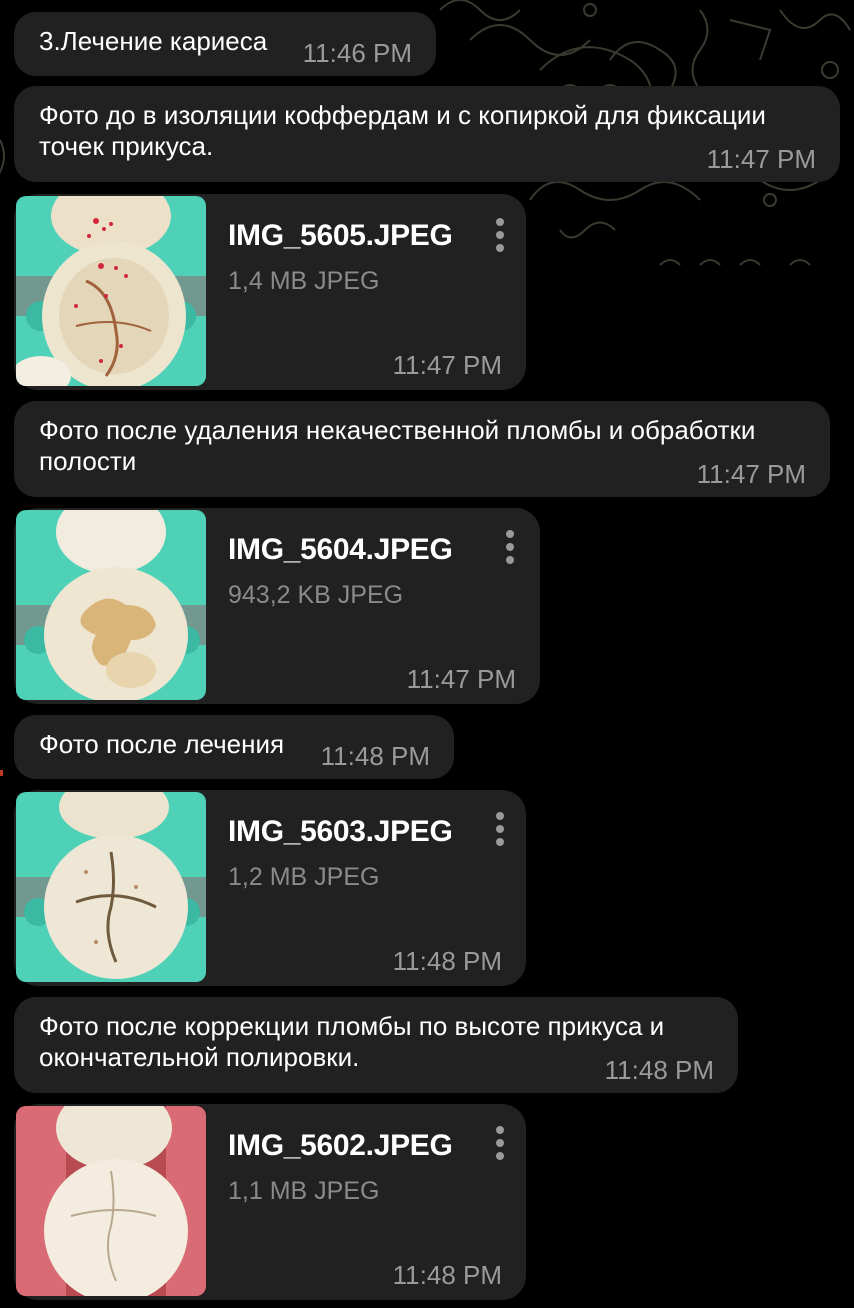 The image size is (854, 1308). What do you see at coordinates (340, 832) in the screenshot?
I see `file-name: IMG_5603.JPEG` at bounding box center [340, 832].